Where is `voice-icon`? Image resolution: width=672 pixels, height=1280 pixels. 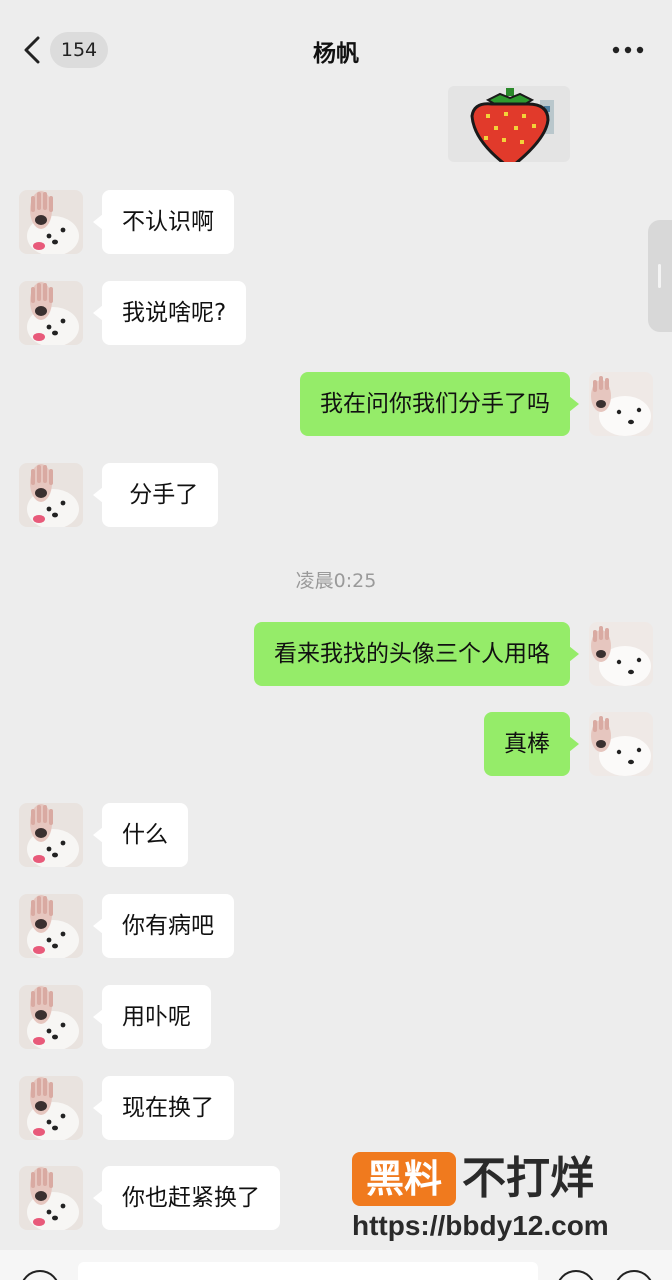
voice-icon is located at coordinates (40, 1275).